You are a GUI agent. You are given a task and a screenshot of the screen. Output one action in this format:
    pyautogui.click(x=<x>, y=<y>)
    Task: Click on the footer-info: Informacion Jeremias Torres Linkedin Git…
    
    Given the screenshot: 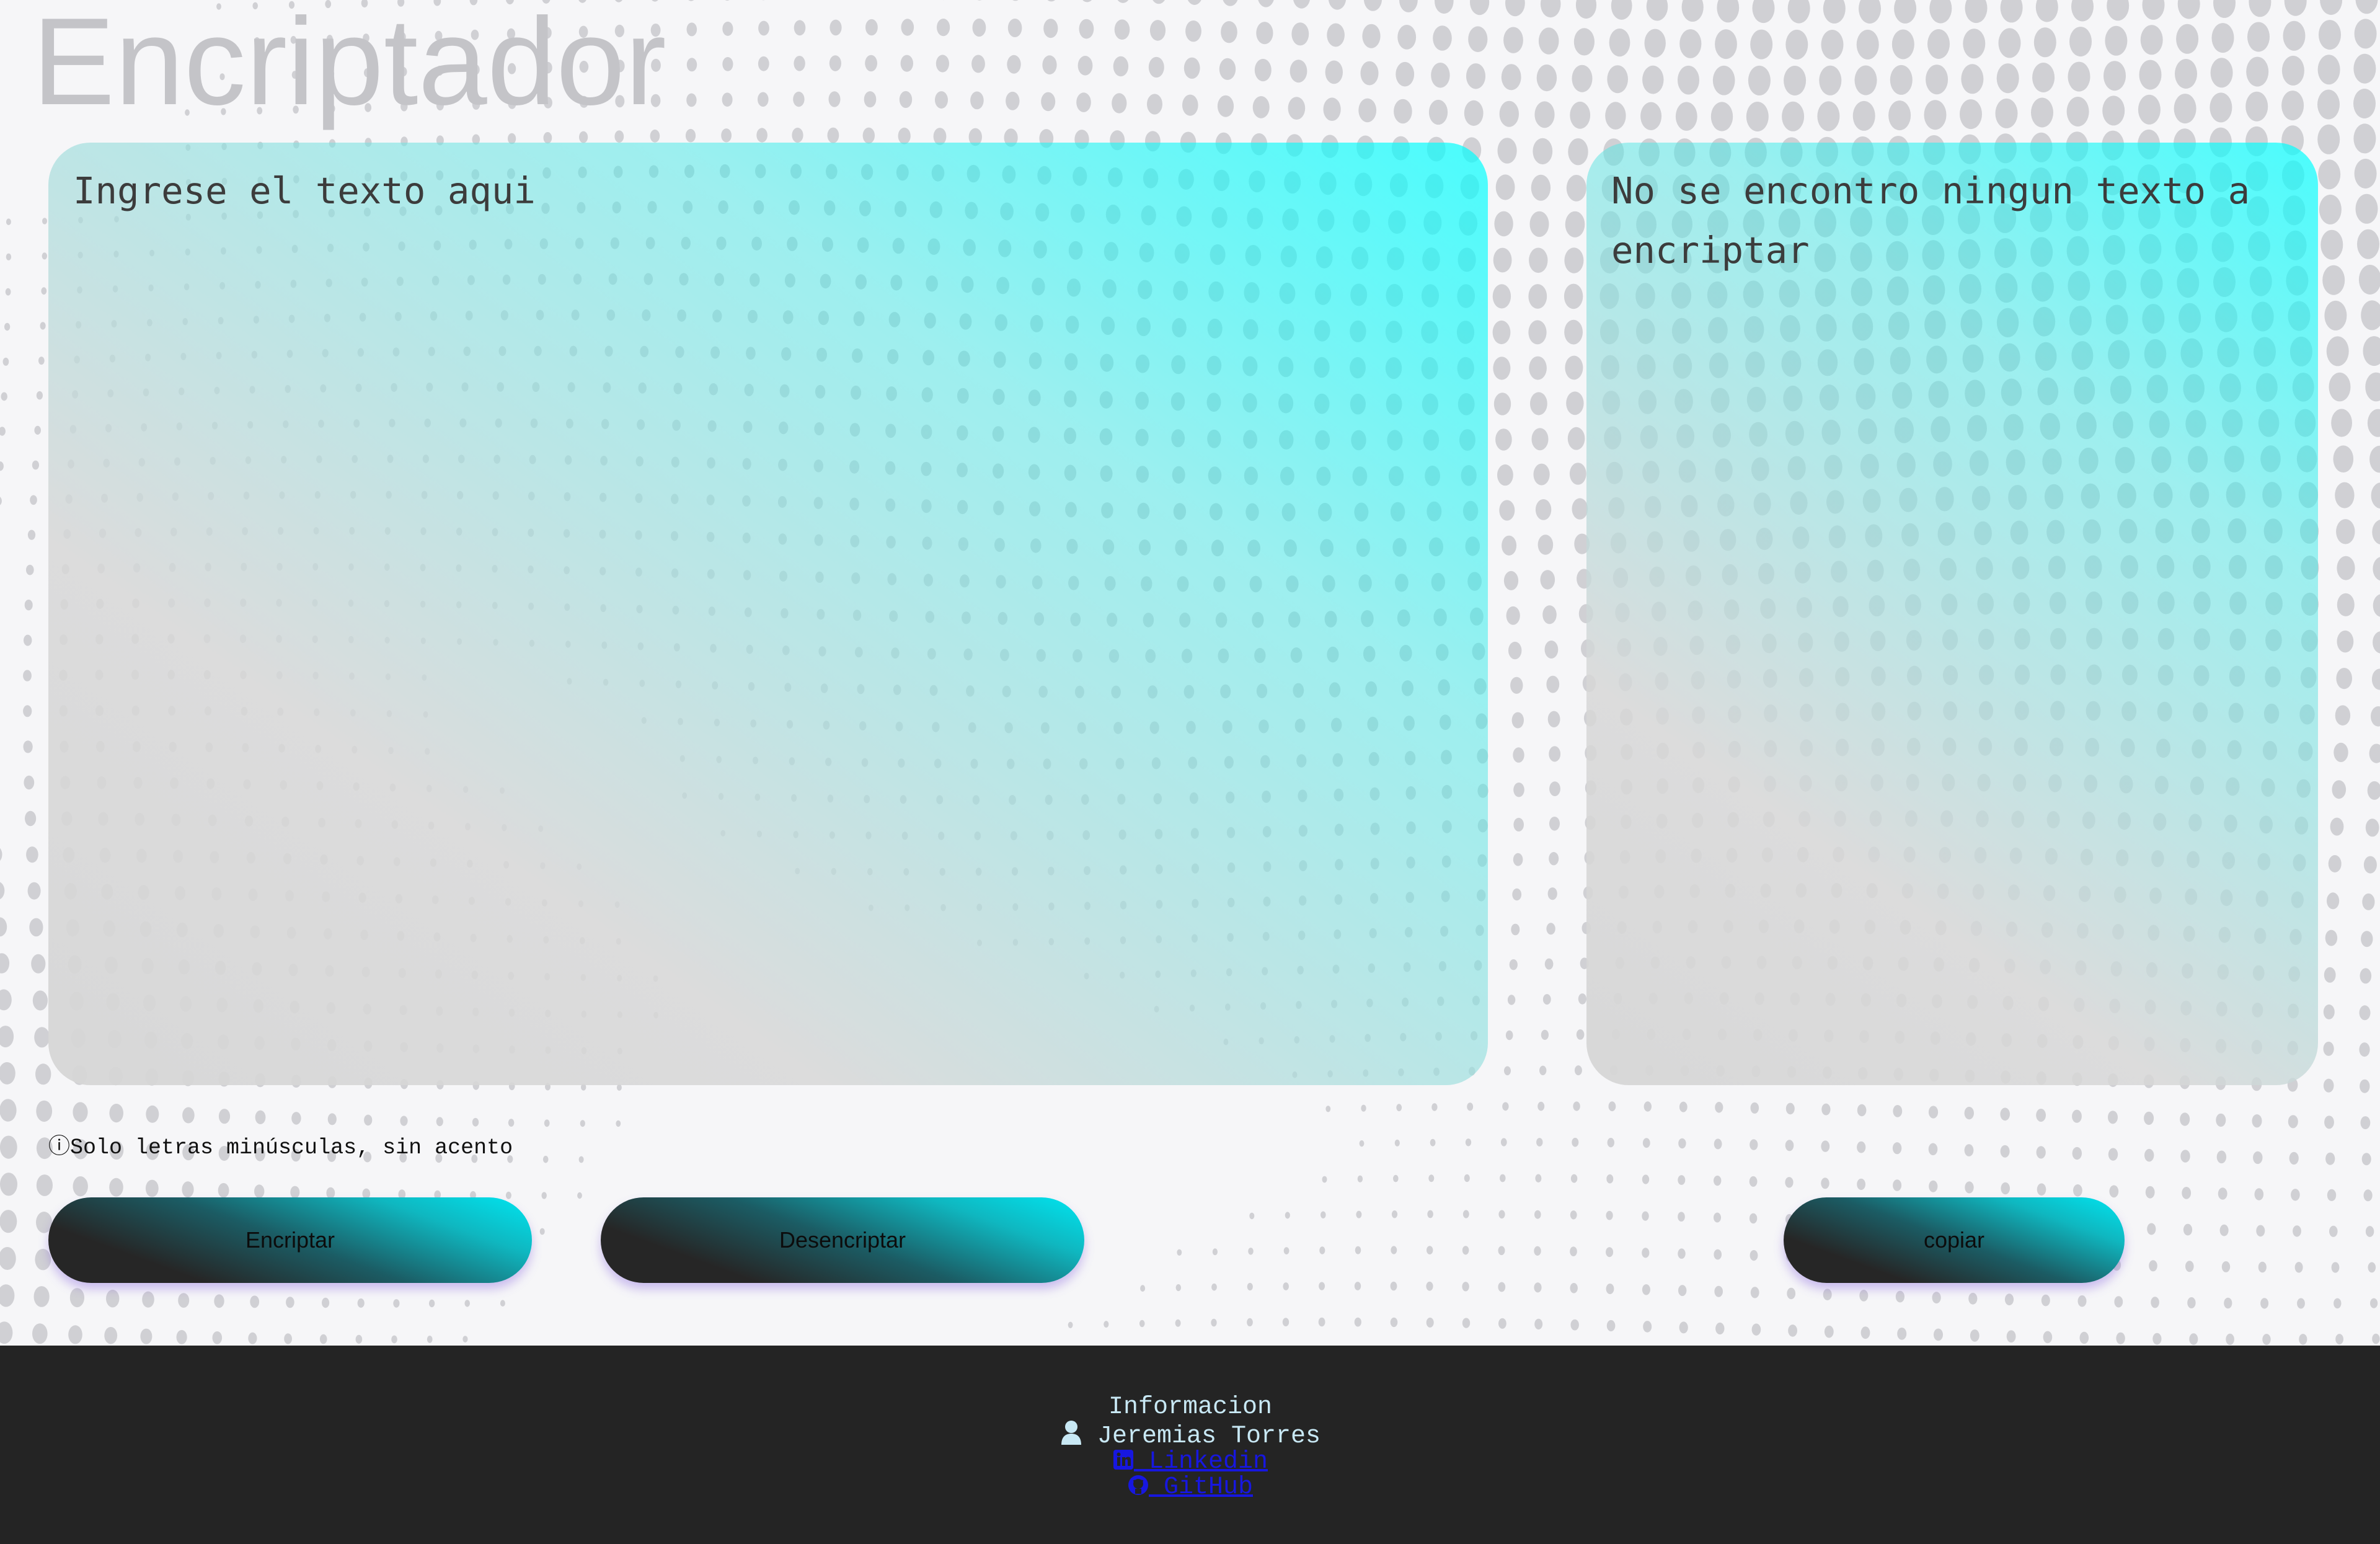 What is the action you would take?
    pyautogui.click(x=1191, y=1447)
    